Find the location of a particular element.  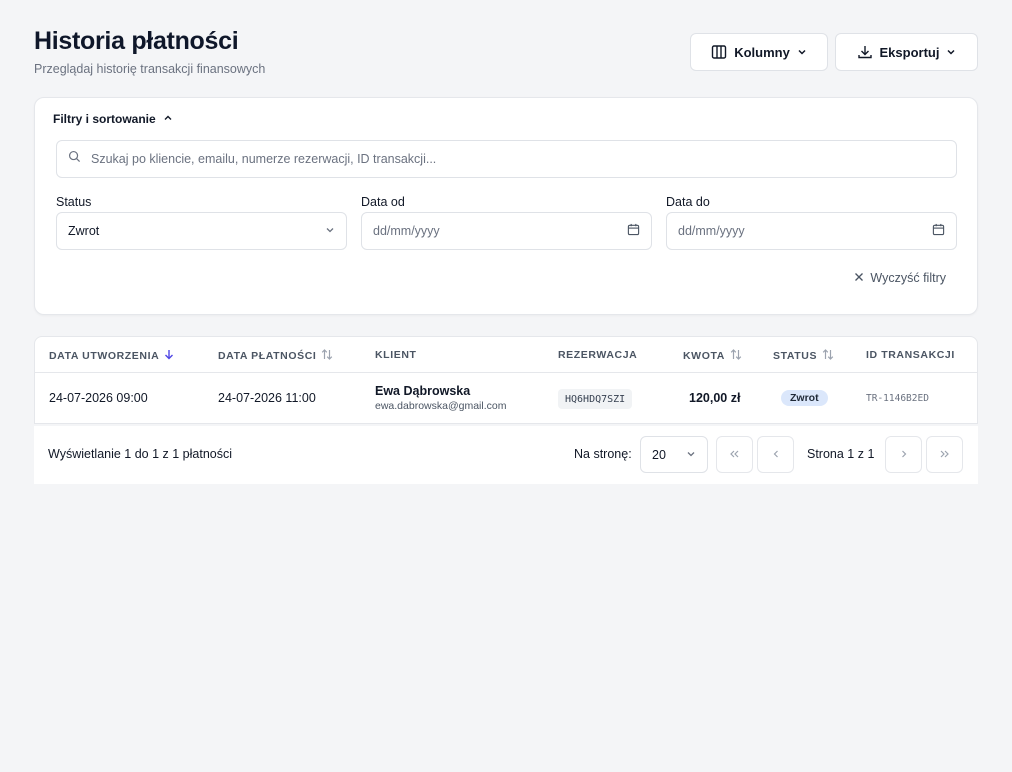

transaction-id: TR-1146B2ED is located at coordinates (897, 398).